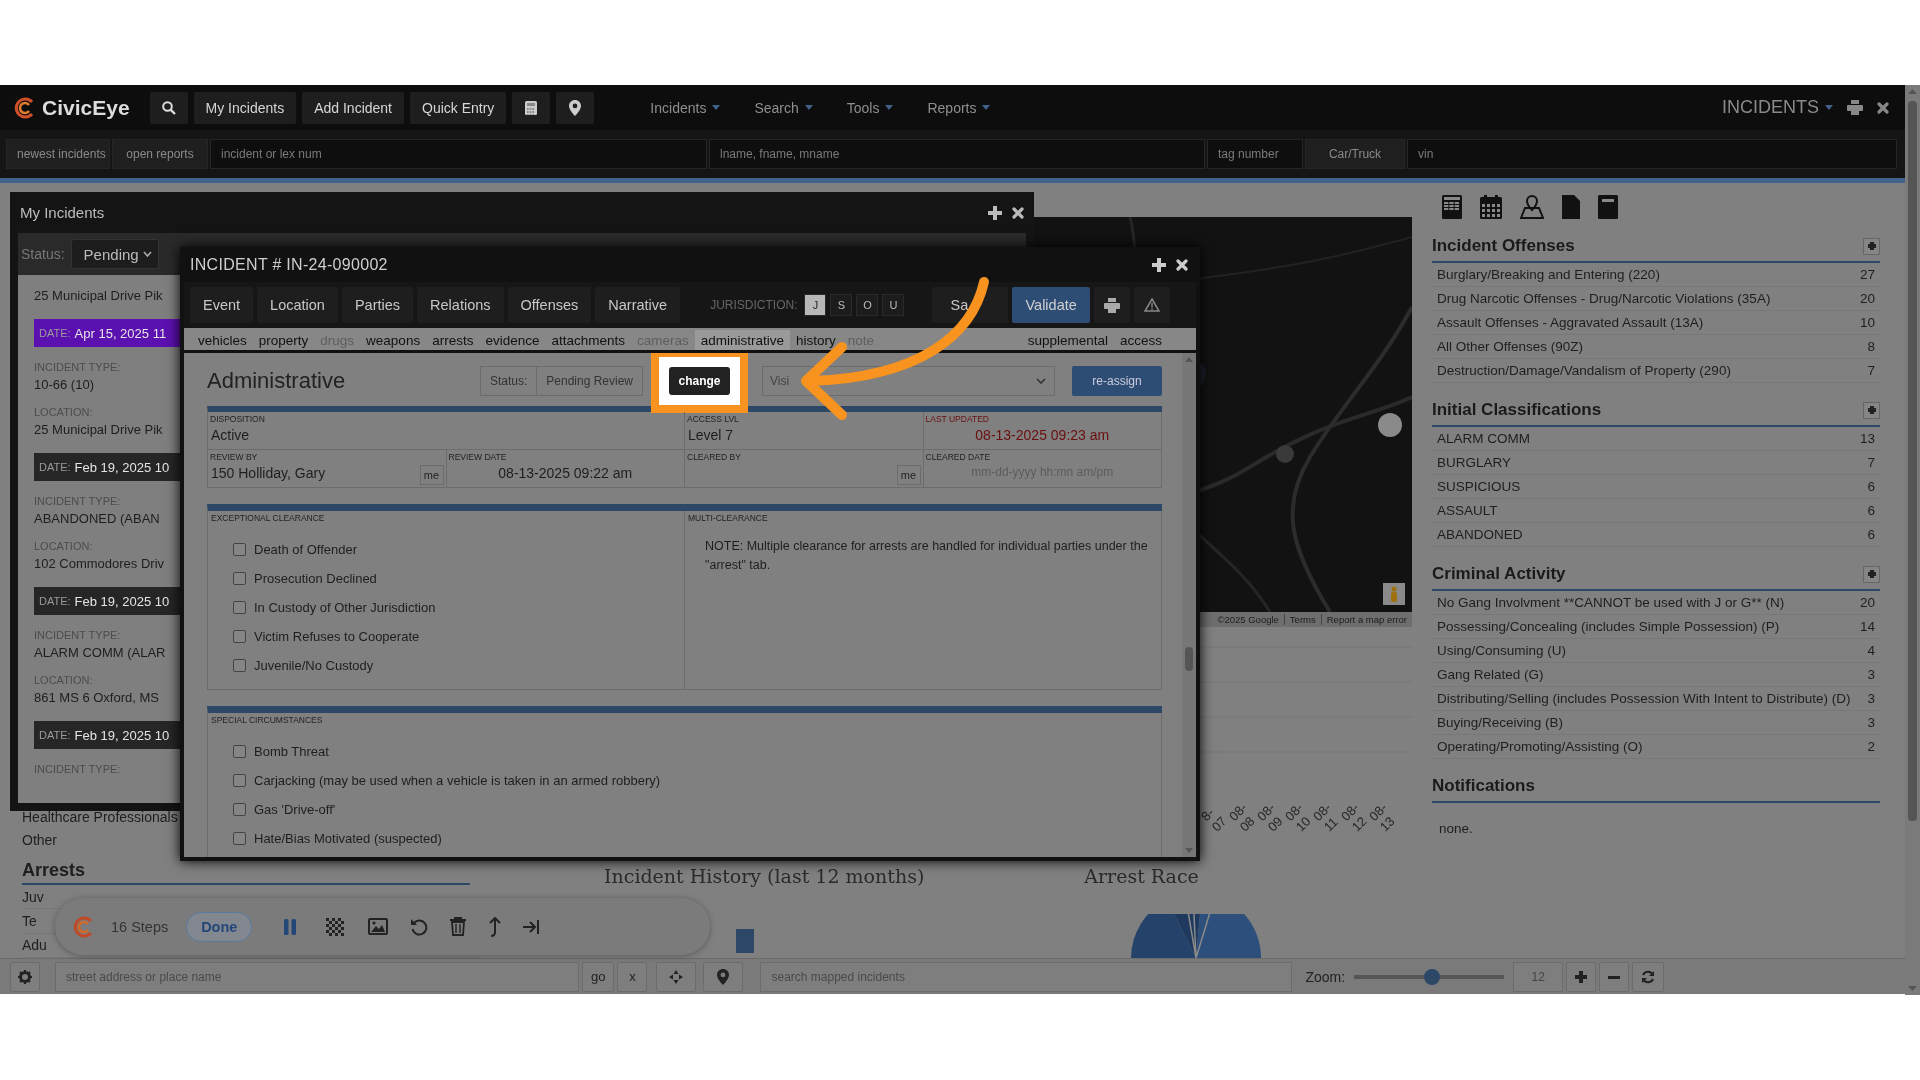 This screenshot has height=1080, width=1920. Describe the element at coordinates (1652, 154) in the screenshot. I see `search-field: vin` at that location.